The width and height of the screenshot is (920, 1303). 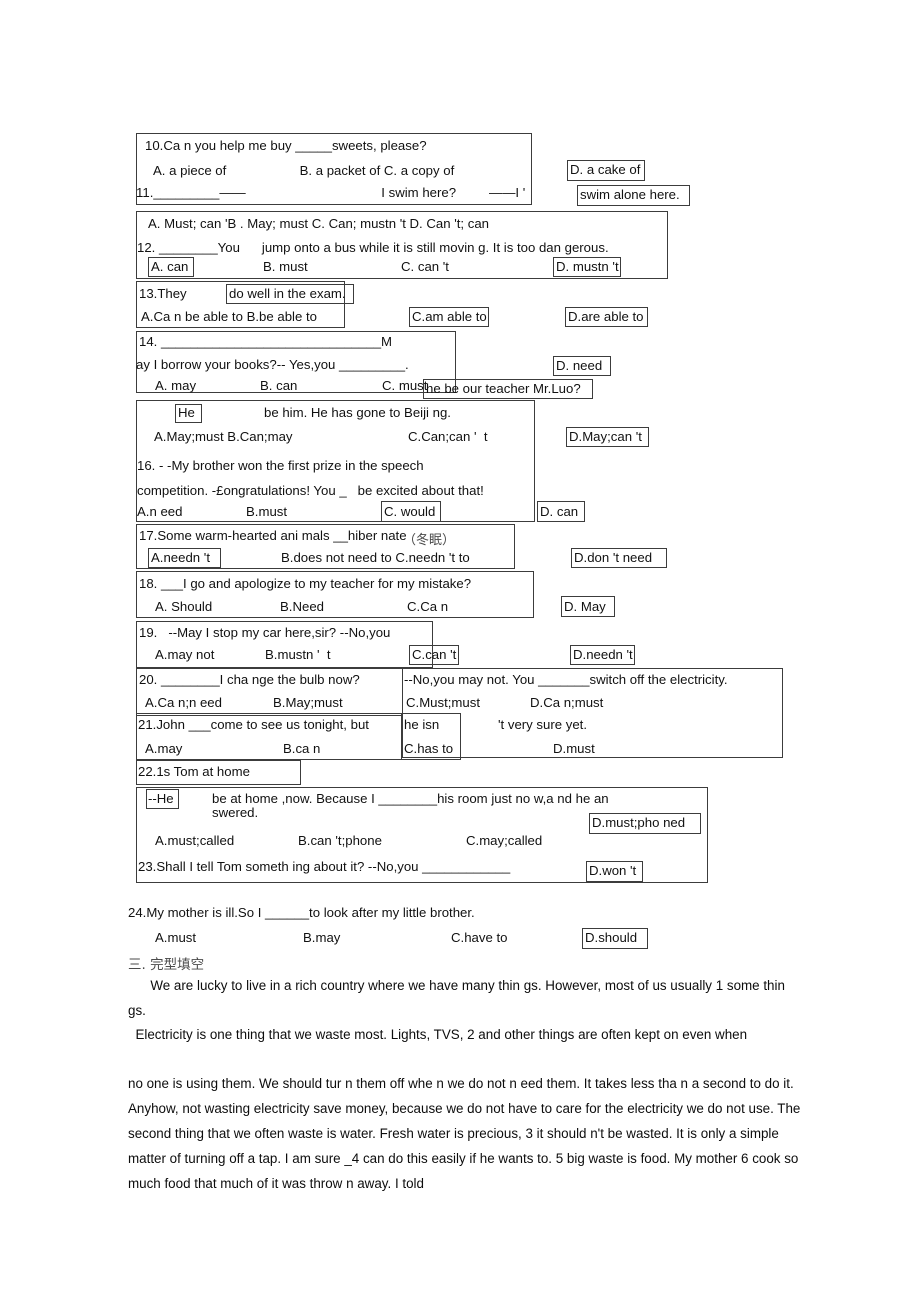 What do you see at coordinates (429, 540) in the screenshot?
I see `q17-stem-chinese-gloss: （冬眠）` at bounding box center [429, 540].